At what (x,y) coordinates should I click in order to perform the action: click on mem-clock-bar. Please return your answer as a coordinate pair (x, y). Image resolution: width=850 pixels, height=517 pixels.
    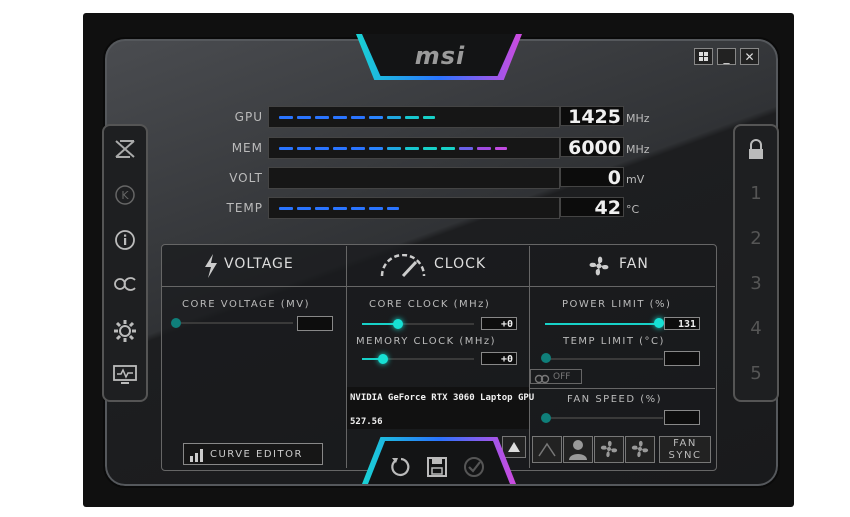
    Looking at the image, I should click on (414, 148).